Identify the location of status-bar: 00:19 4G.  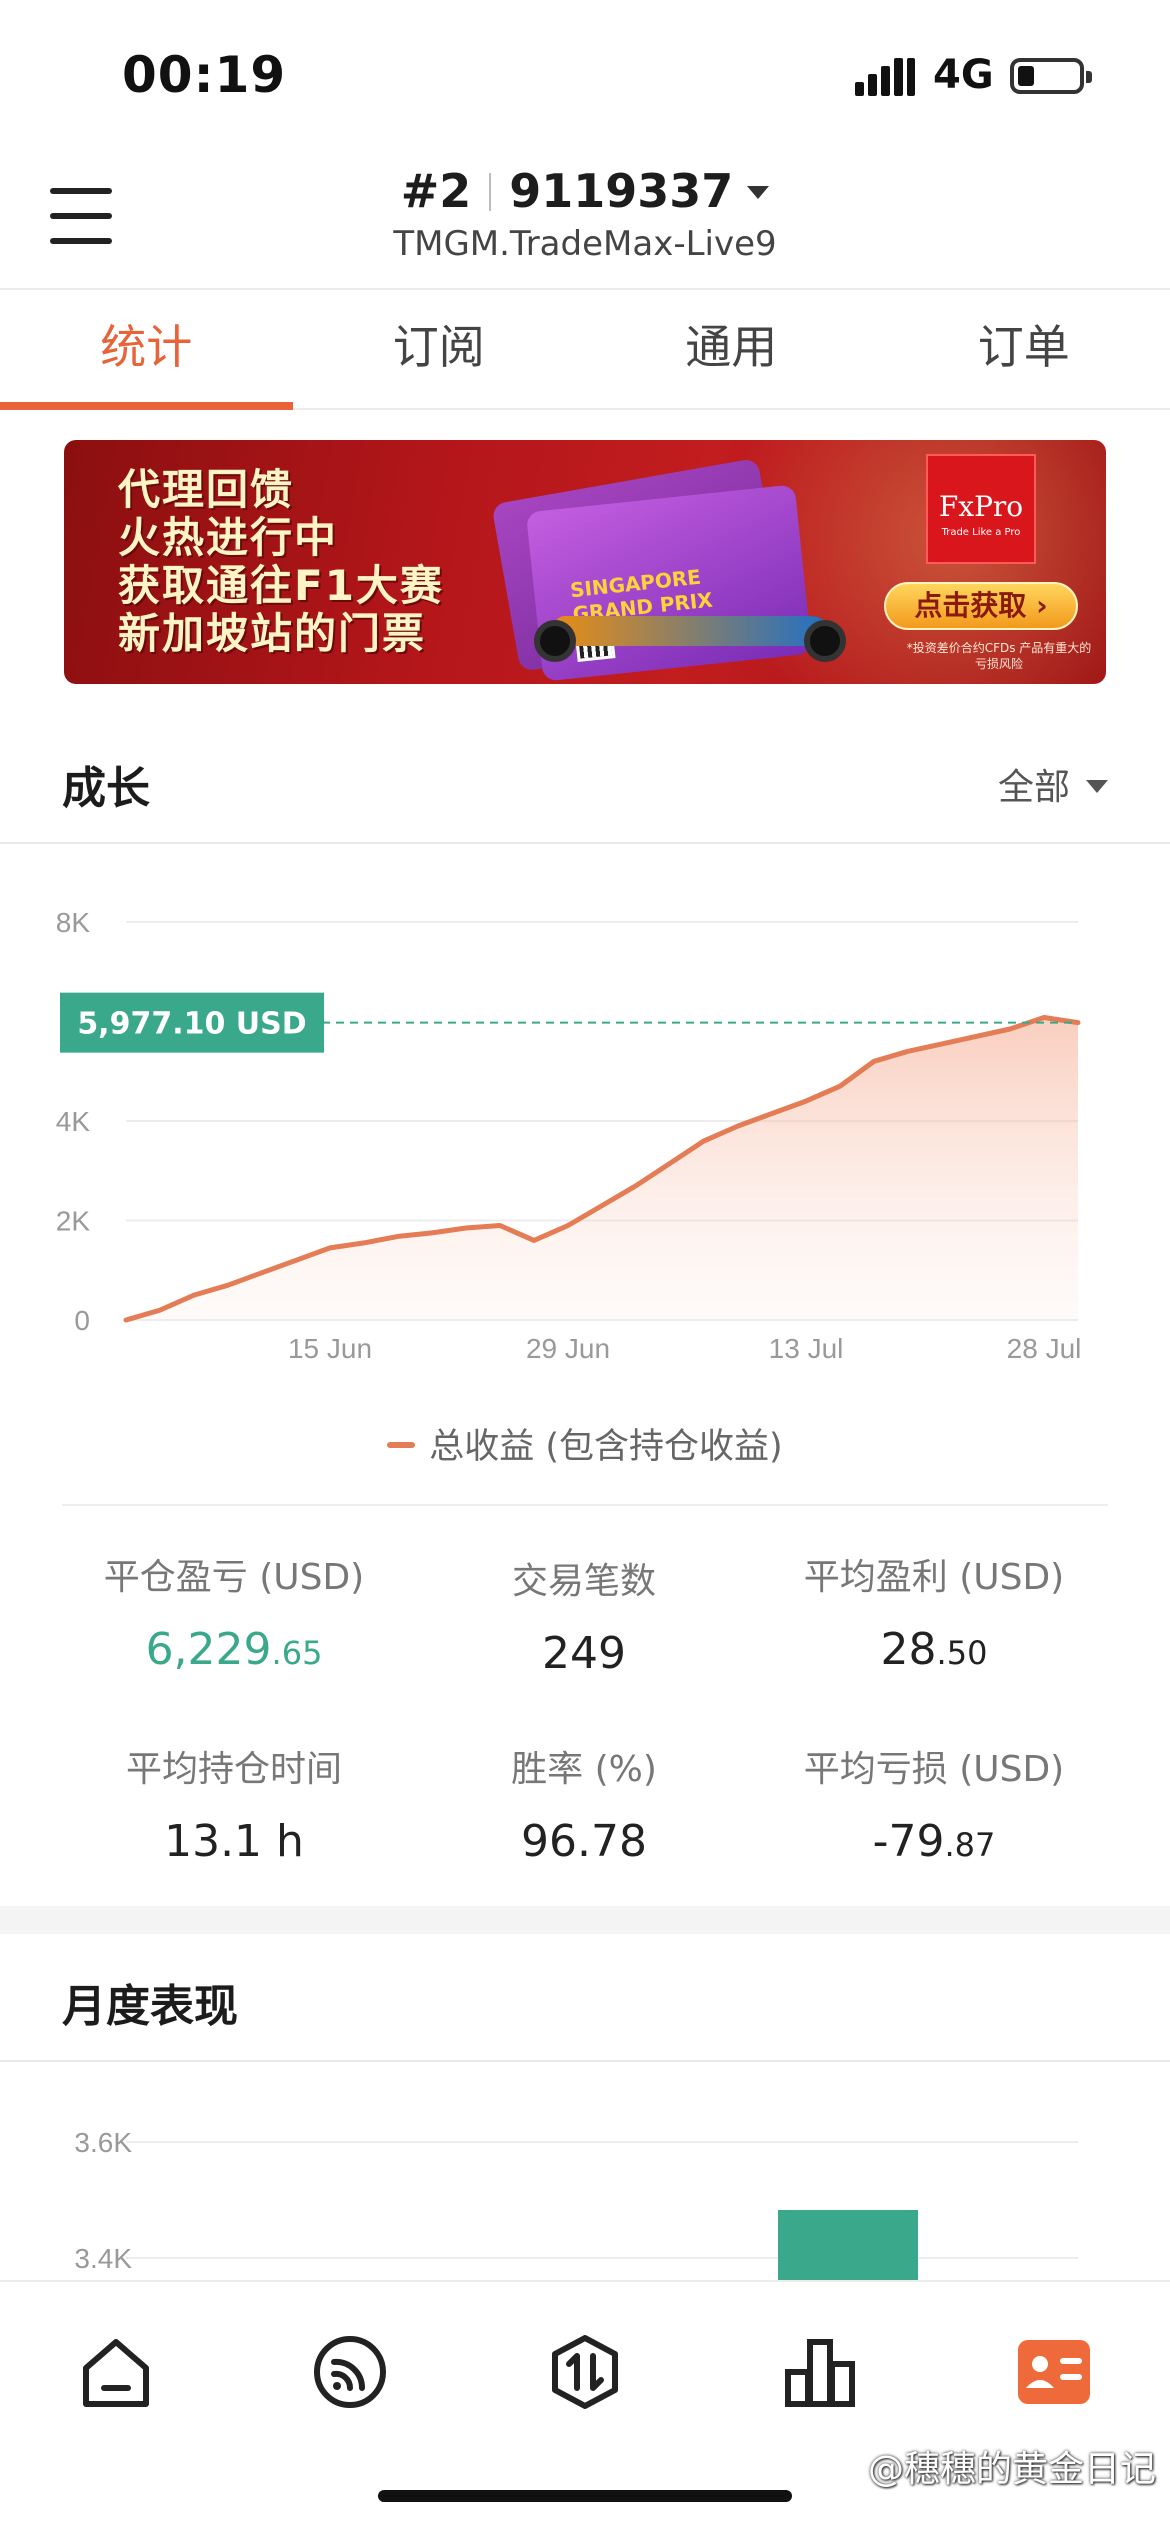
(585, 75).